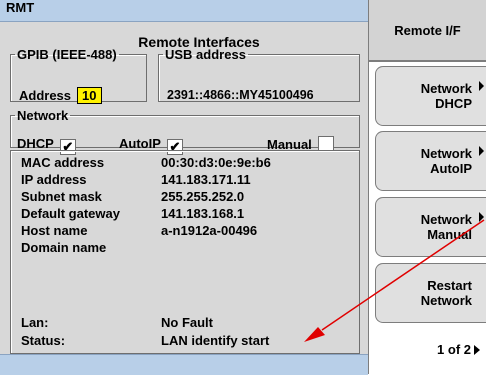 The width and height of the screenshot is (486, 375). I want to click on lan-value: No Fault, so click(187, 322).